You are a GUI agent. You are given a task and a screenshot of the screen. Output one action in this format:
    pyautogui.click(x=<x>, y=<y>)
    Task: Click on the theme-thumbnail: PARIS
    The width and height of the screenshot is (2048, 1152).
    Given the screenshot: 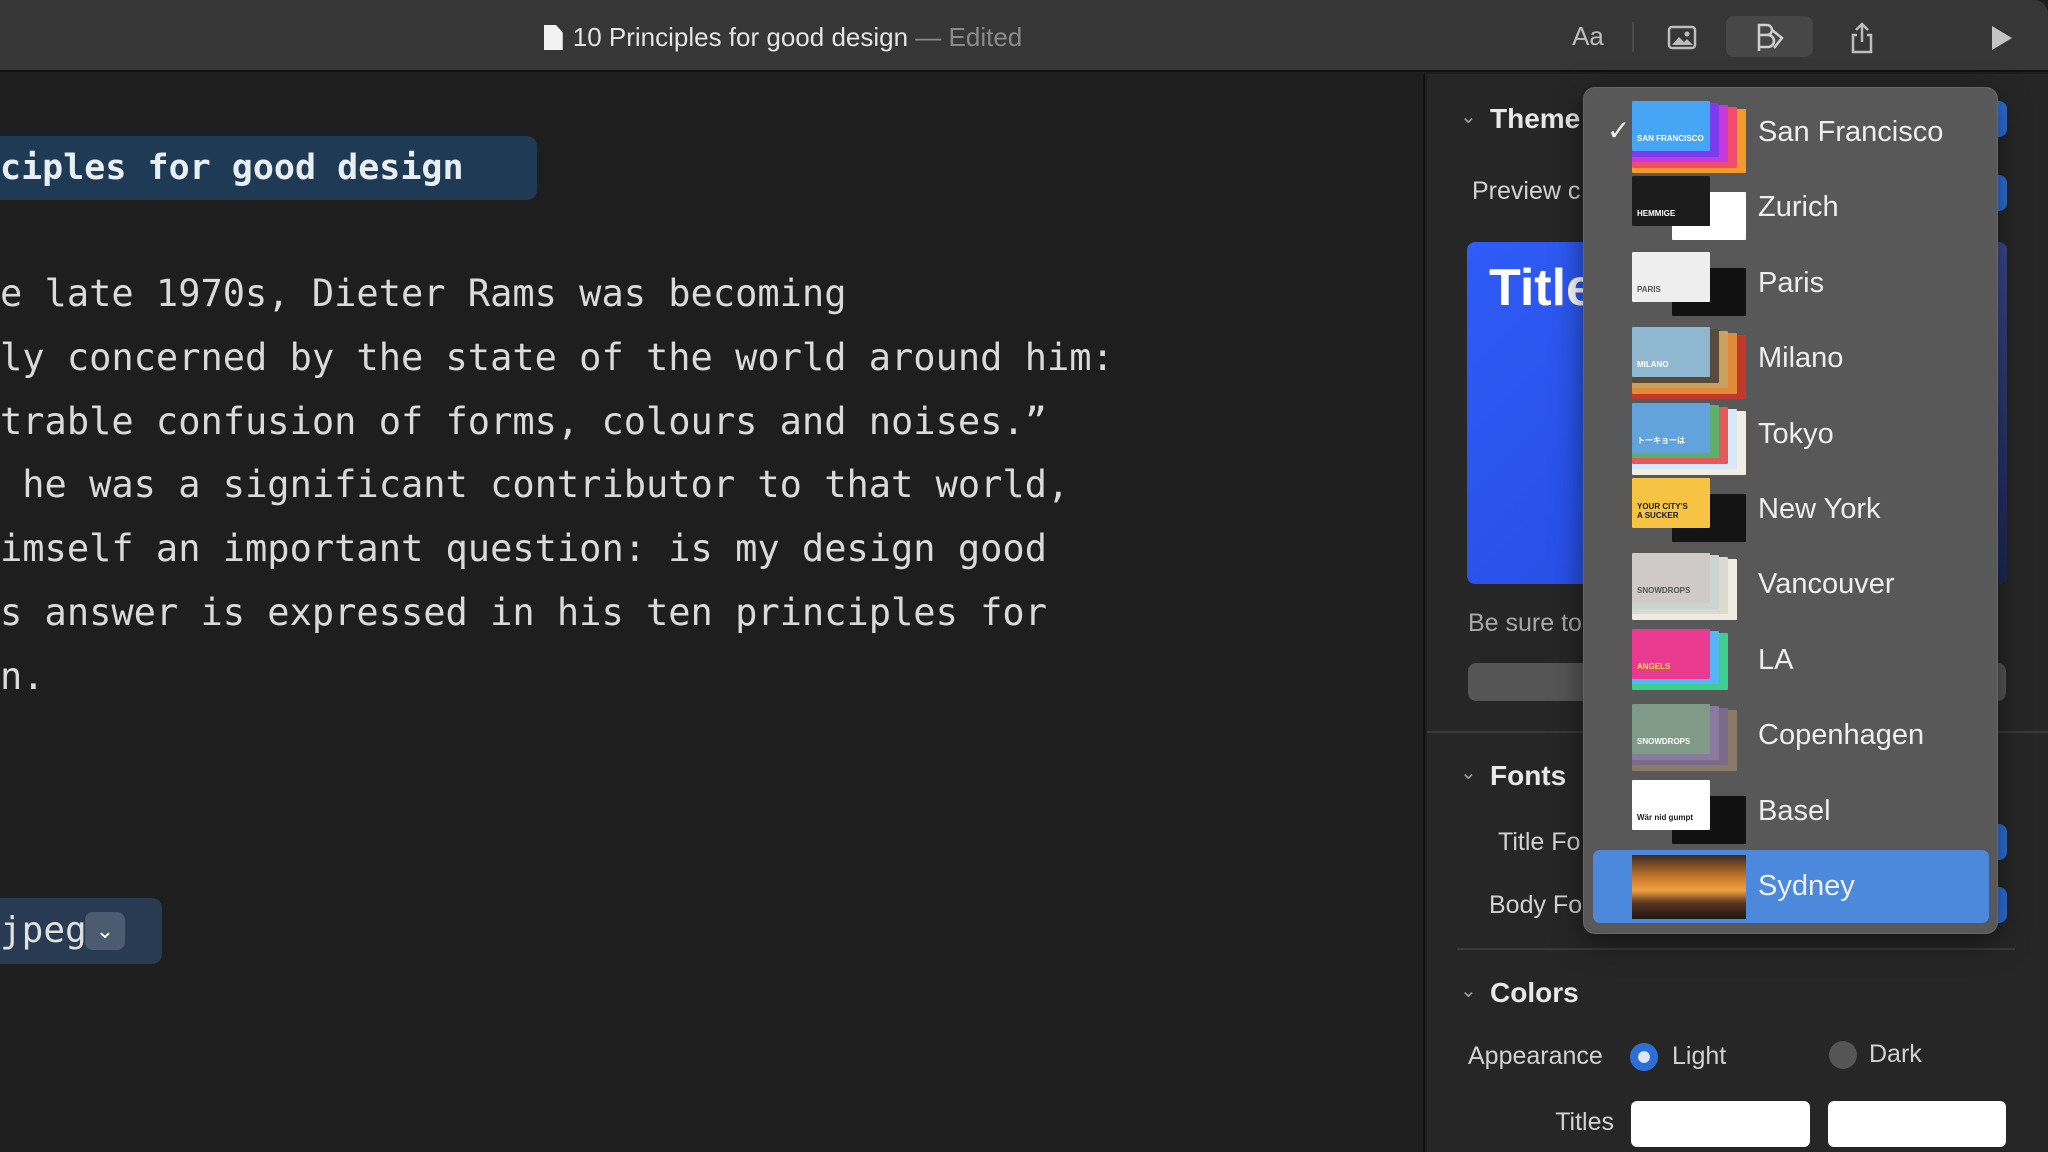 What is the action you would take?
    pyautogui.click(x=1689, y=283)
    